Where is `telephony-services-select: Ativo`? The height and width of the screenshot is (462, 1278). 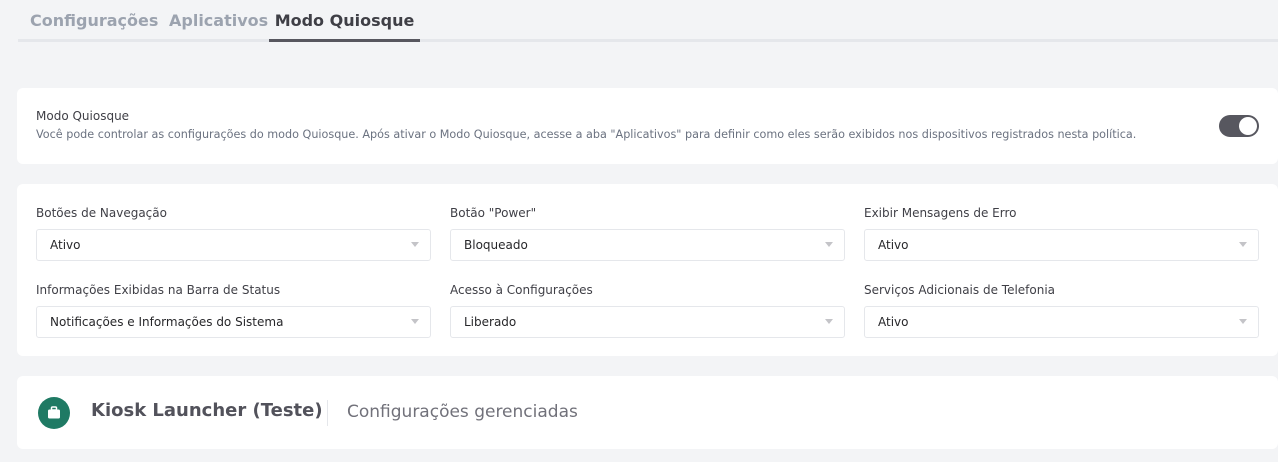 telephony-services-select: Ativo is located at coordinates (1061, 322).